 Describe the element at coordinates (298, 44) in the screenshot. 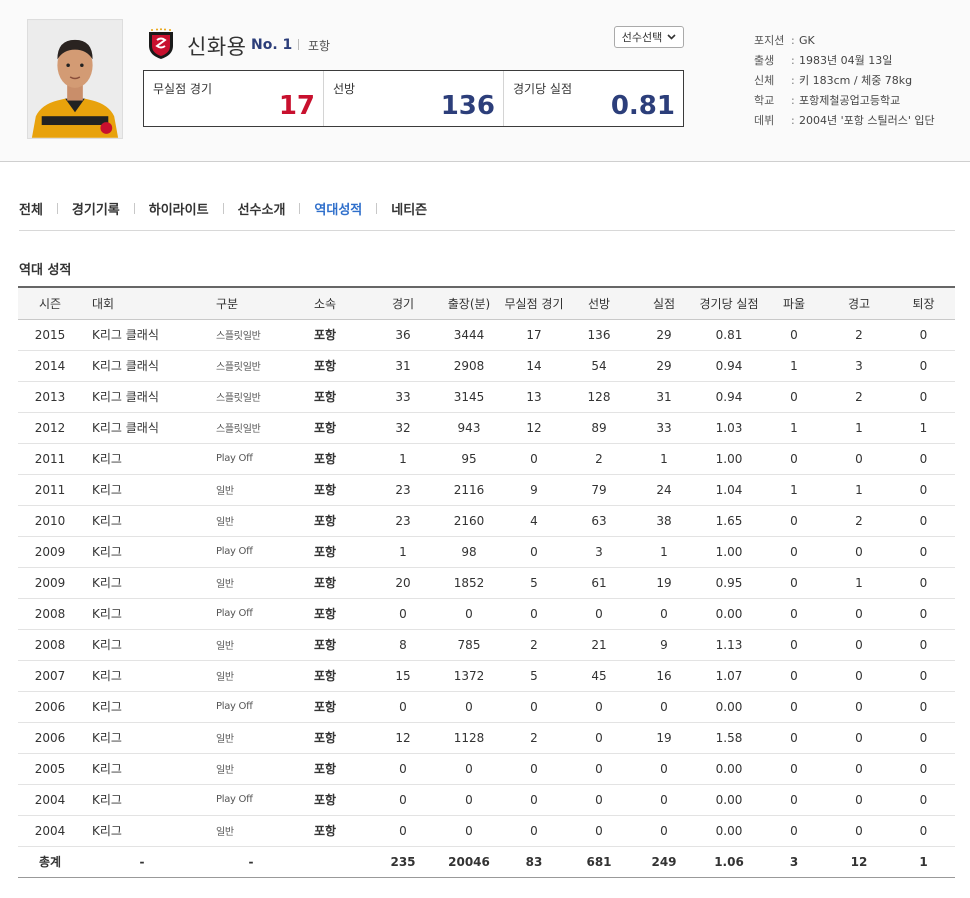

I see `name-divider` at that location.